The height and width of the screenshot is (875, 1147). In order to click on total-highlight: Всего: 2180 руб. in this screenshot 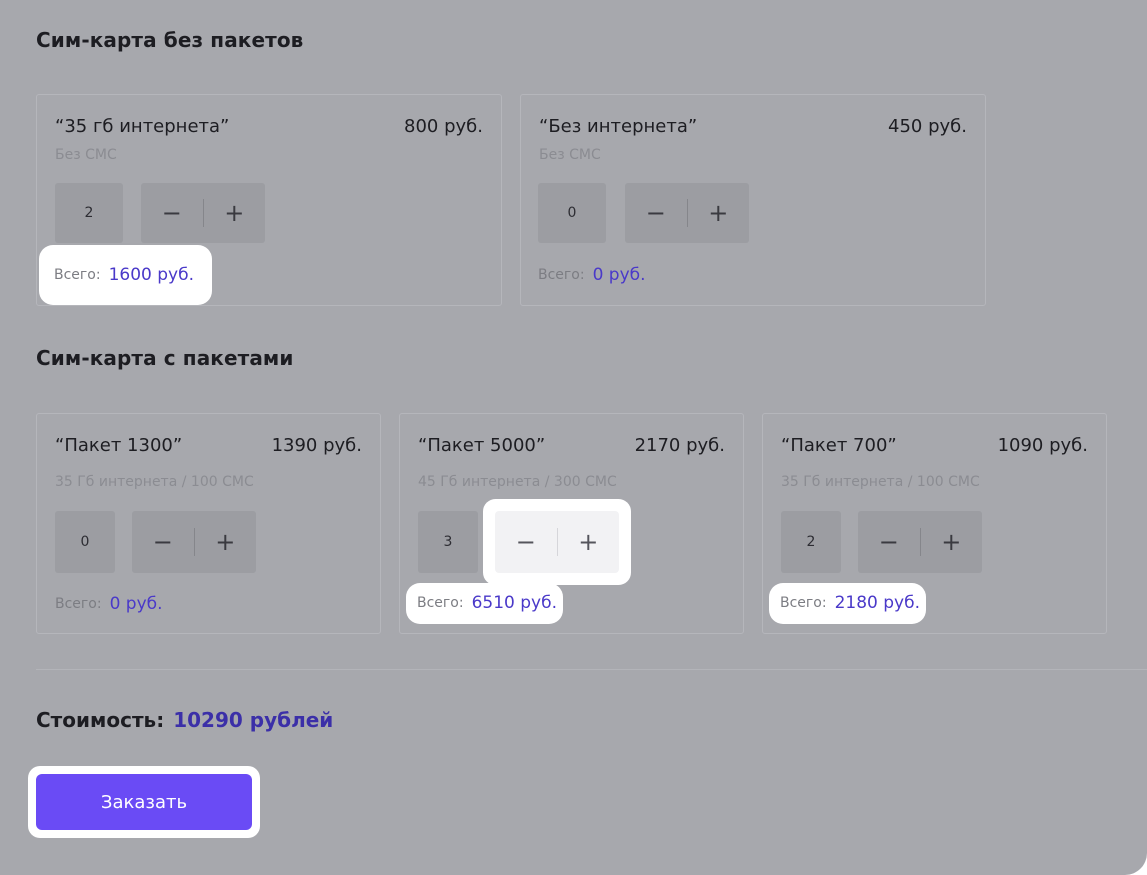, I will do `click(847, 603)`.